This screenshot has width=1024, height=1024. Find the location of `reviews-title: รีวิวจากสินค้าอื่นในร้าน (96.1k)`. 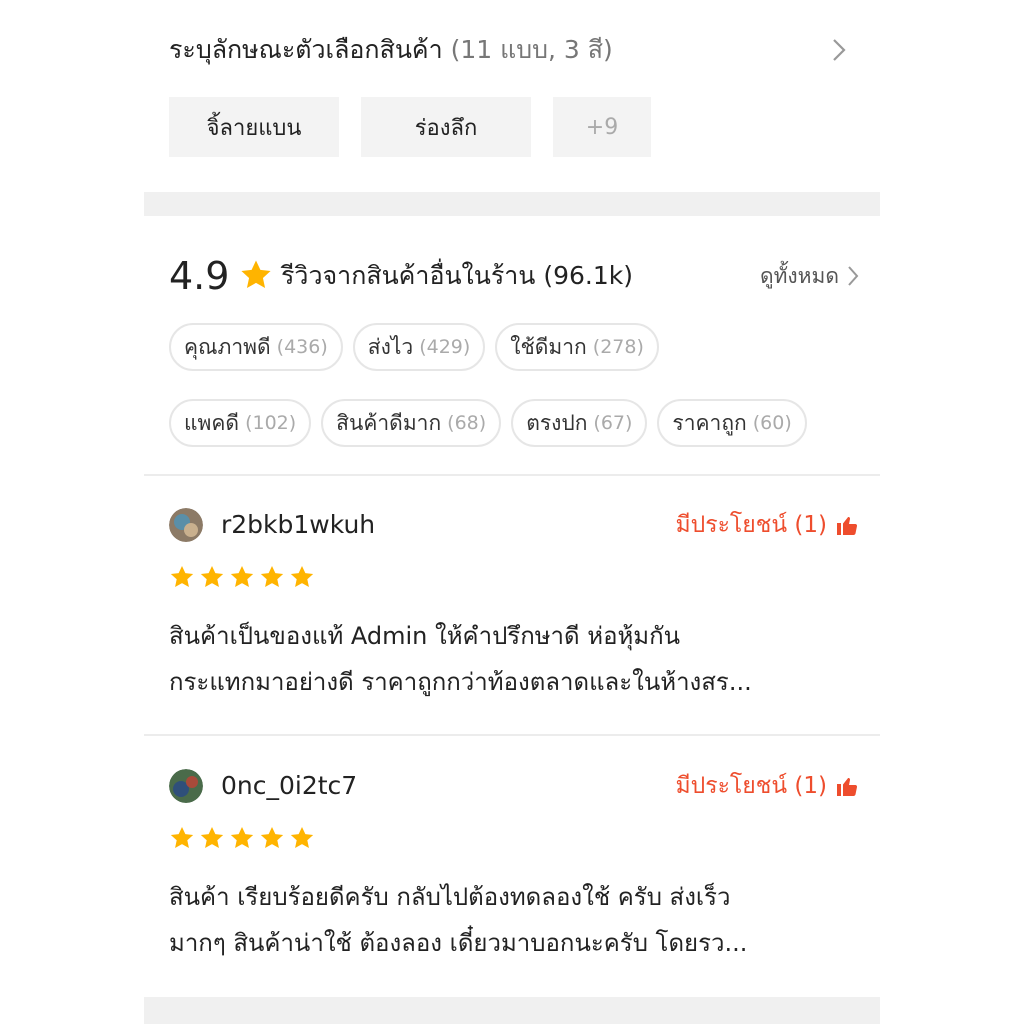

reviews-title: รีวิวจากสินค้าอื่นในร้าน (96.1k) is located at coordinates (457, 275).